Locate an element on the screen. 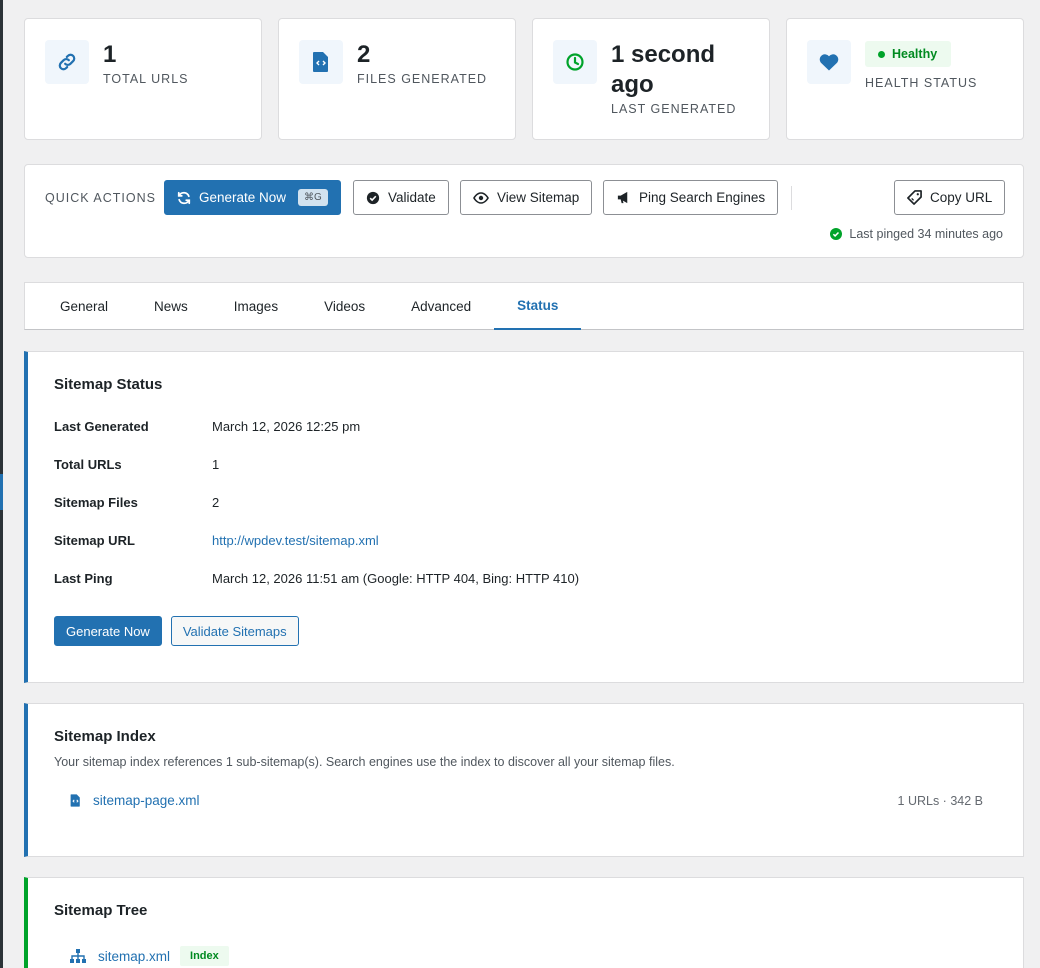  status-row: Total URLs 1 is located at coordinates (525, 464).